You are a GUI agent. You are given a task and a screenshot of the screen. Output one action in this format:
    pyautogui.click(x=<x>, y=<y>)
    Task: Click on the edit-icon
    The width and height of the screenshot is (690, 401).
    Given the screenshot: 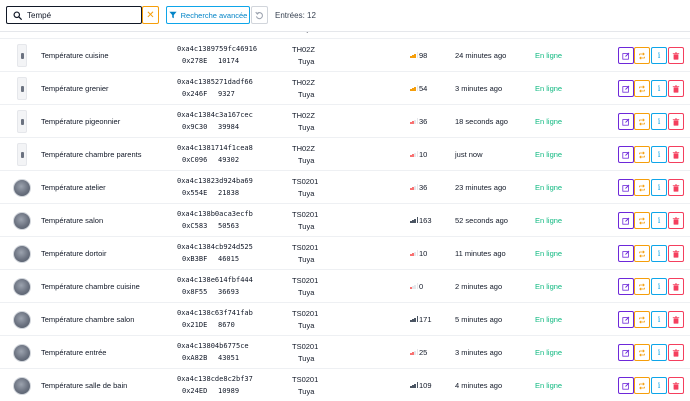 What is the action you would take?
    pyautogui.click(x=626, y=89)
    